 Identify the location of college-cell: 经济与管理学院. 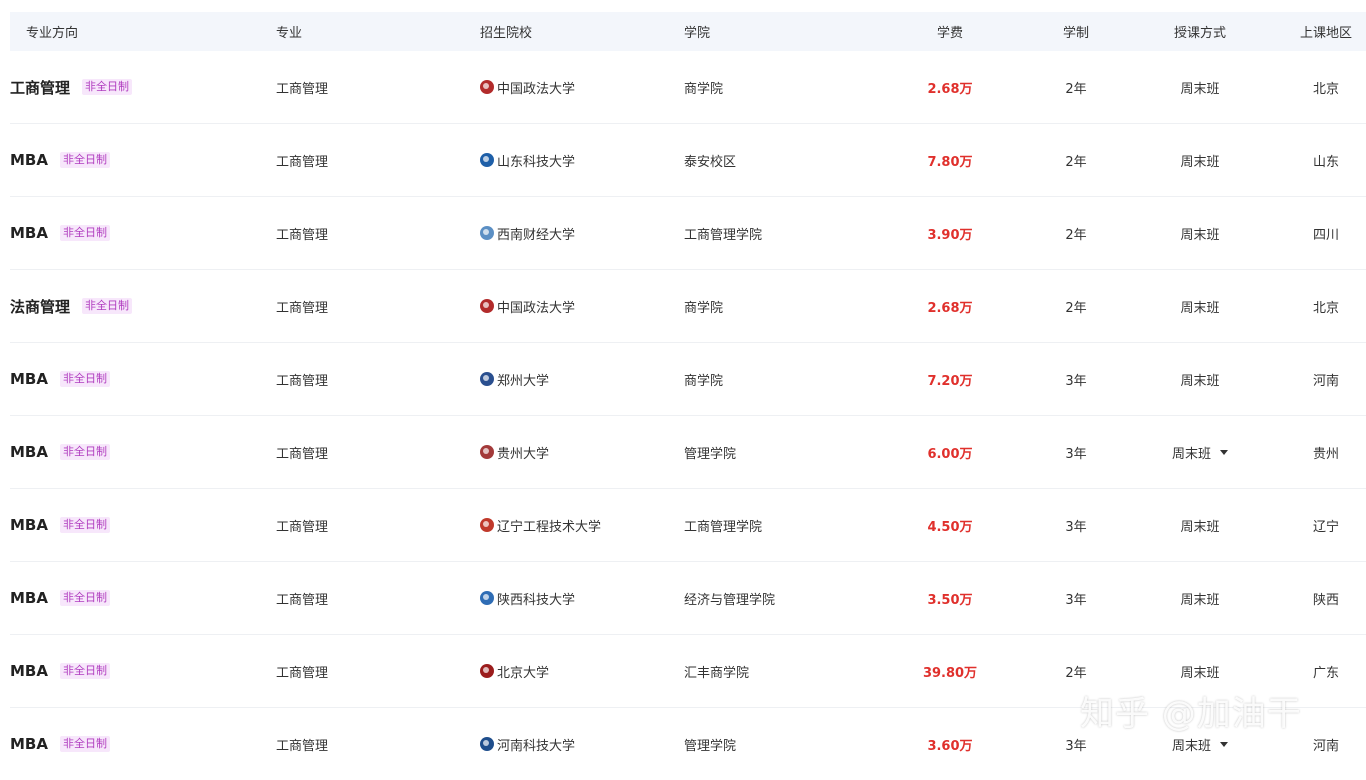
(730, 600).